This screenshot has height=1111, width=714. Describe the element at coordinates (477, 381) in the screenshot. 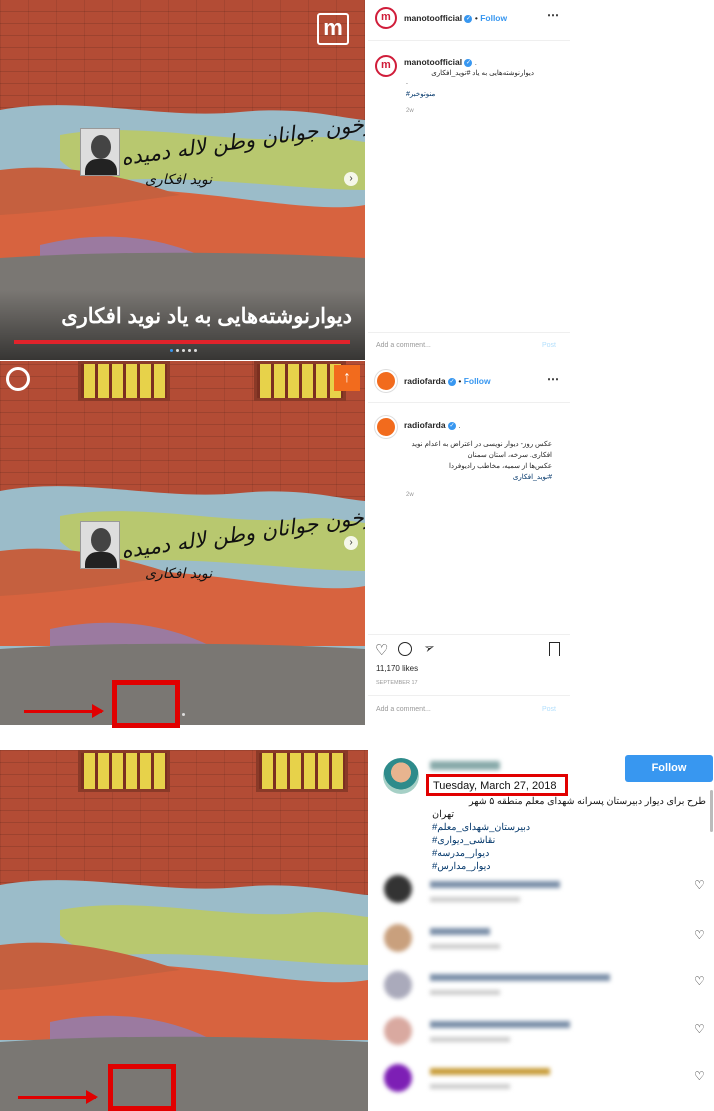

I see `post2-follow-button: Follow` at that location.